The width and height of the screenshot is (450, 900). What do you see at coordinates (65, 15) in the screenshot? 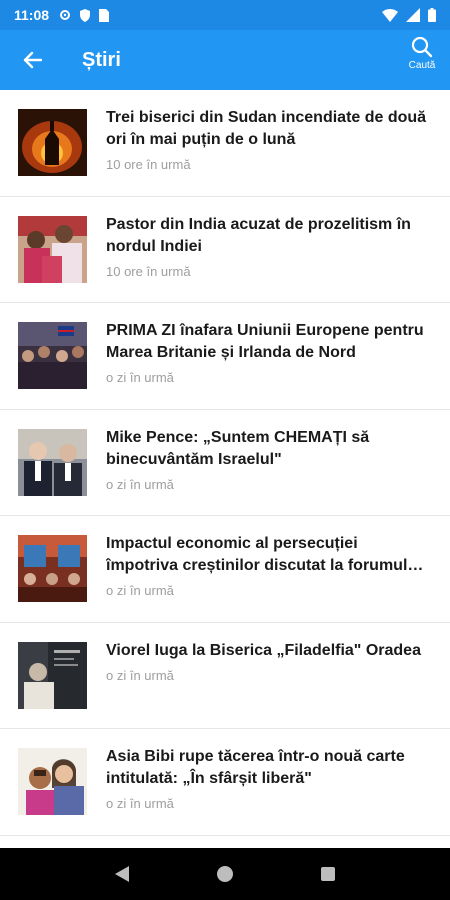
I see `settings-icon` at bounding box center [65, 15].